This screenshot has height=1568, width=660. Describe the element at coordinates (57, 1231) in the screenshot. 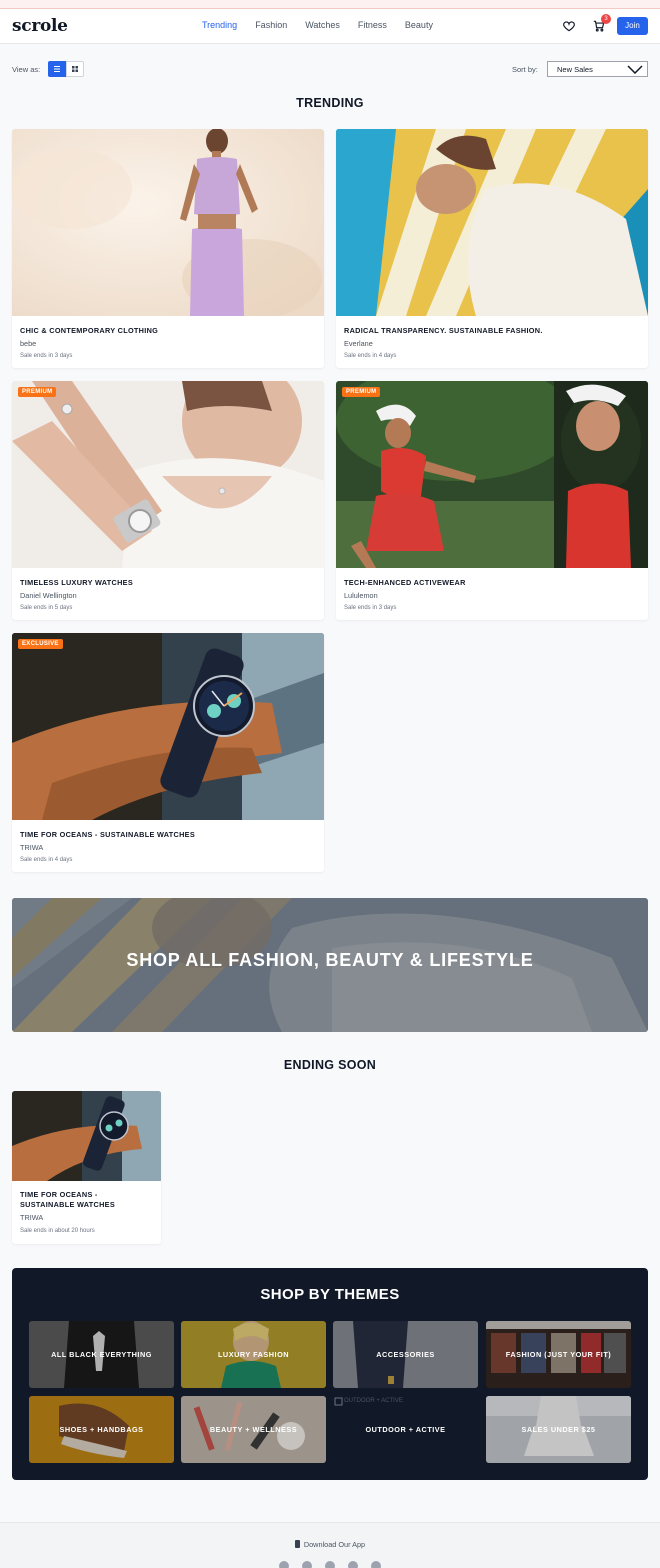

I see `sale-card-ends: Sale ends in about 20 hours` at that location.